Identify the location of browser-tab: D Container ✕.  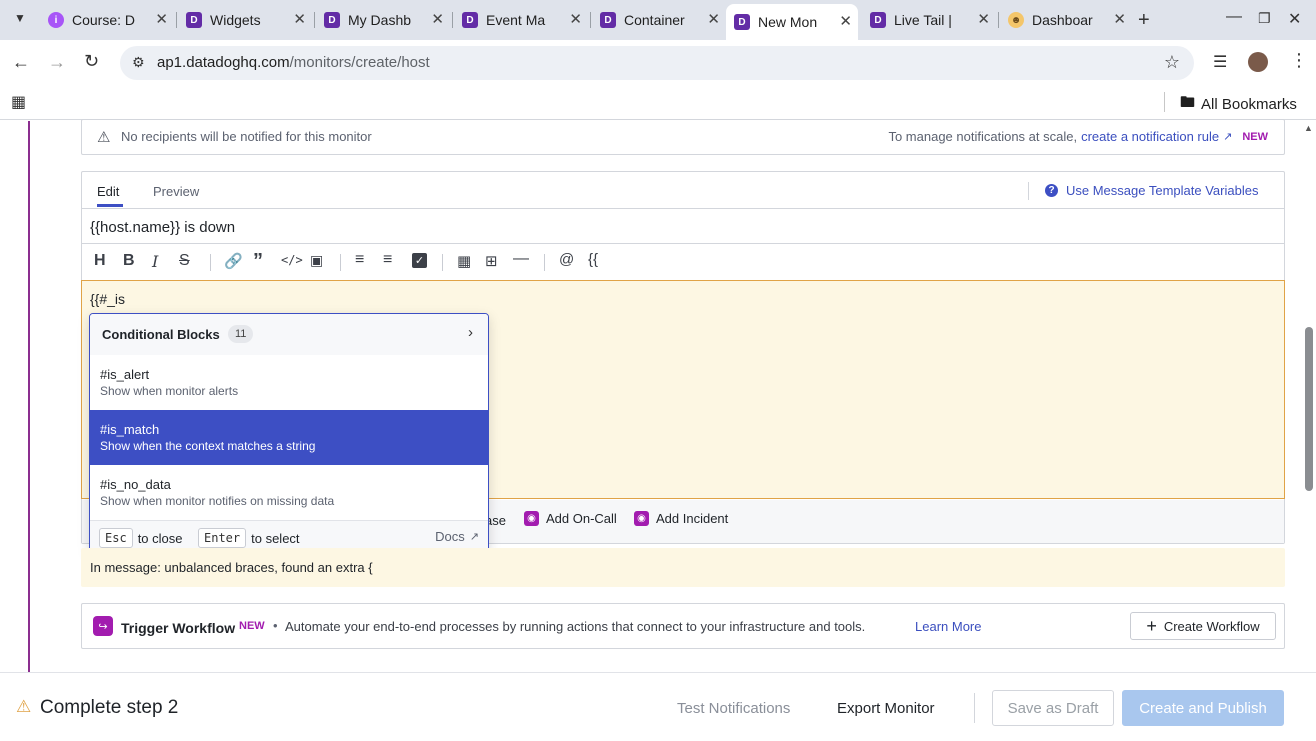
(659, 20).